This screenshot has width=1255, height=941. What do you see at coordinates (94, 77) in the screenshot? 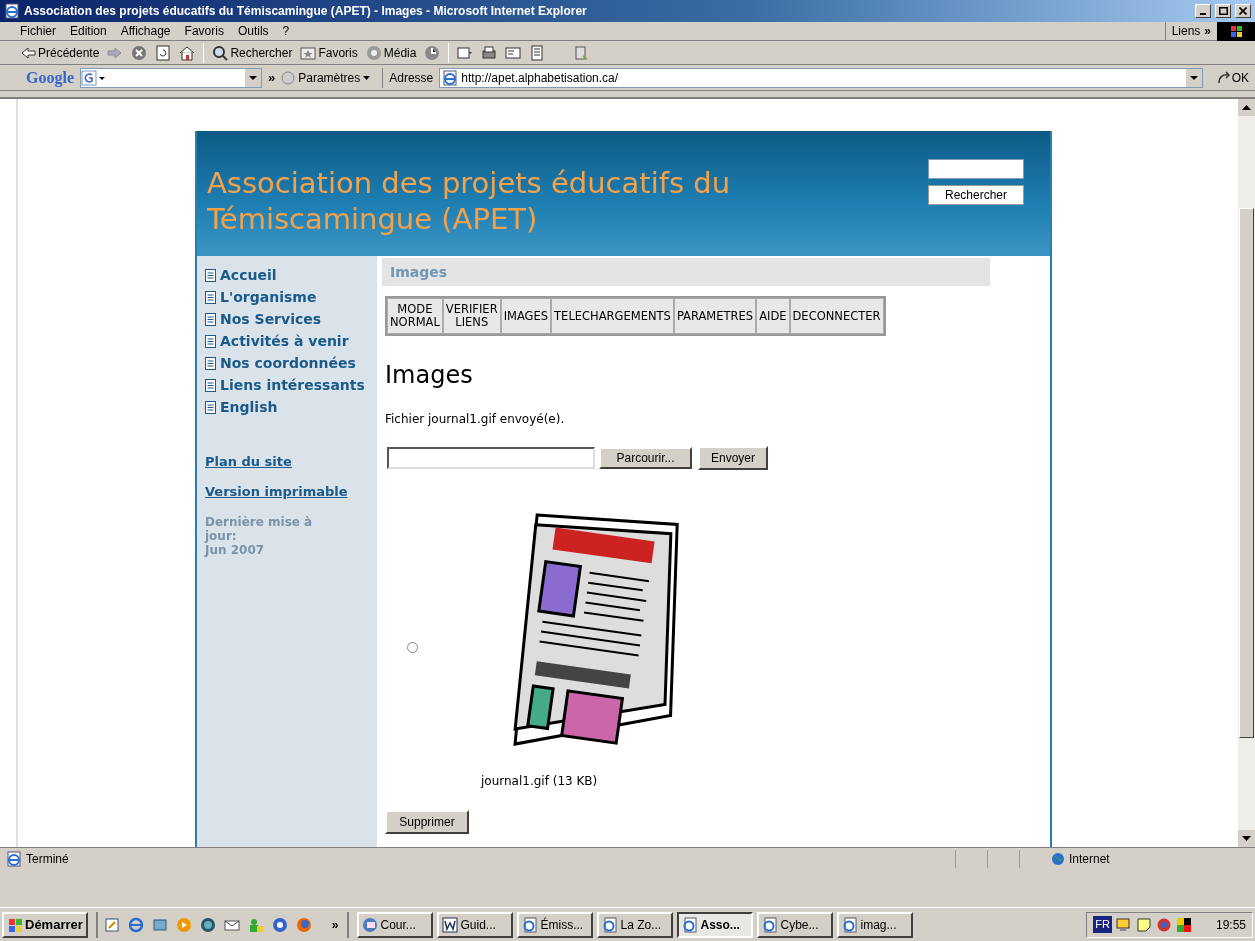
I see `google-g-icon` at bounding box center [94, 77].